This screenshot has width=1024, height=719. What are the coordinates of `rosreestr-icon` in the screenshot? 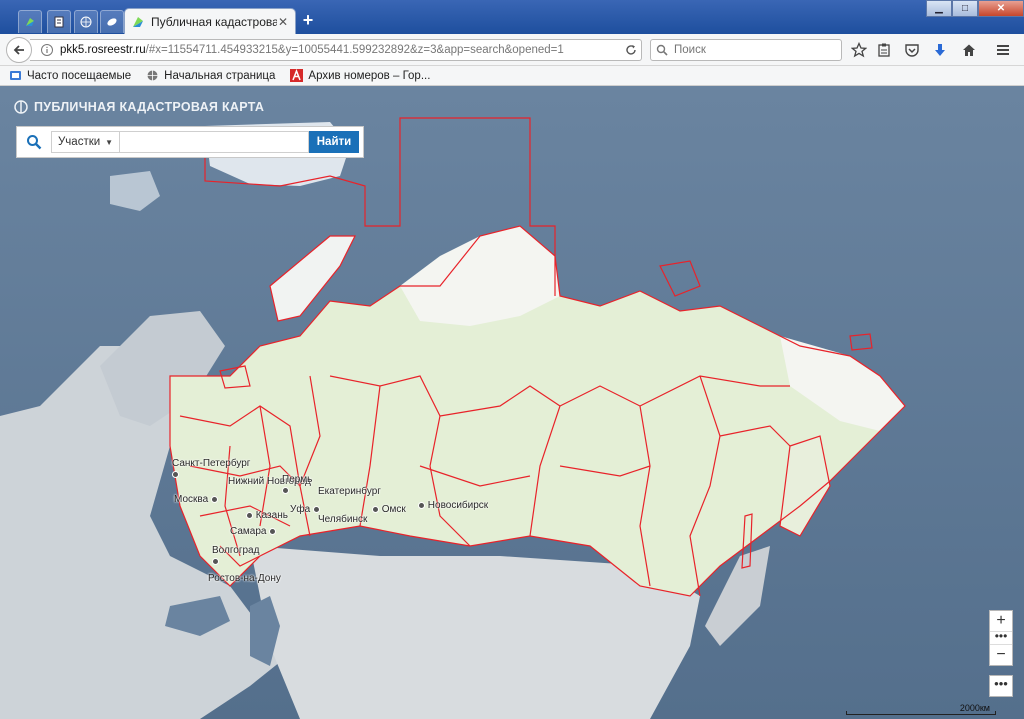 It's located at (30, 22).